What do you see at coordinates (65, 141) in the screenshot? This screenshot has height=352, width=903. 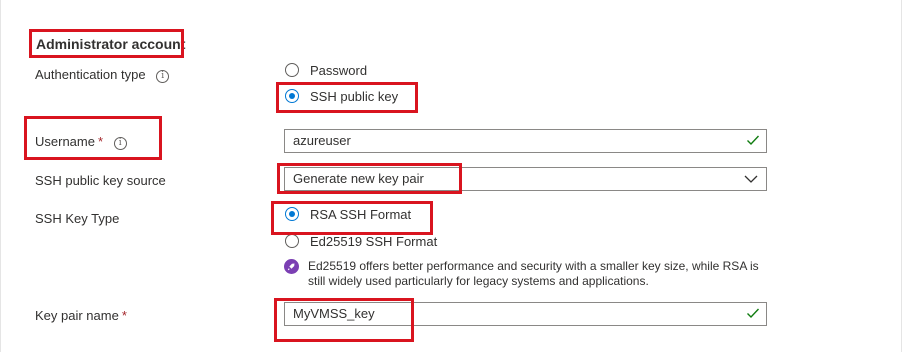 I see `username-label: Username` at bounding box center [65, 141].